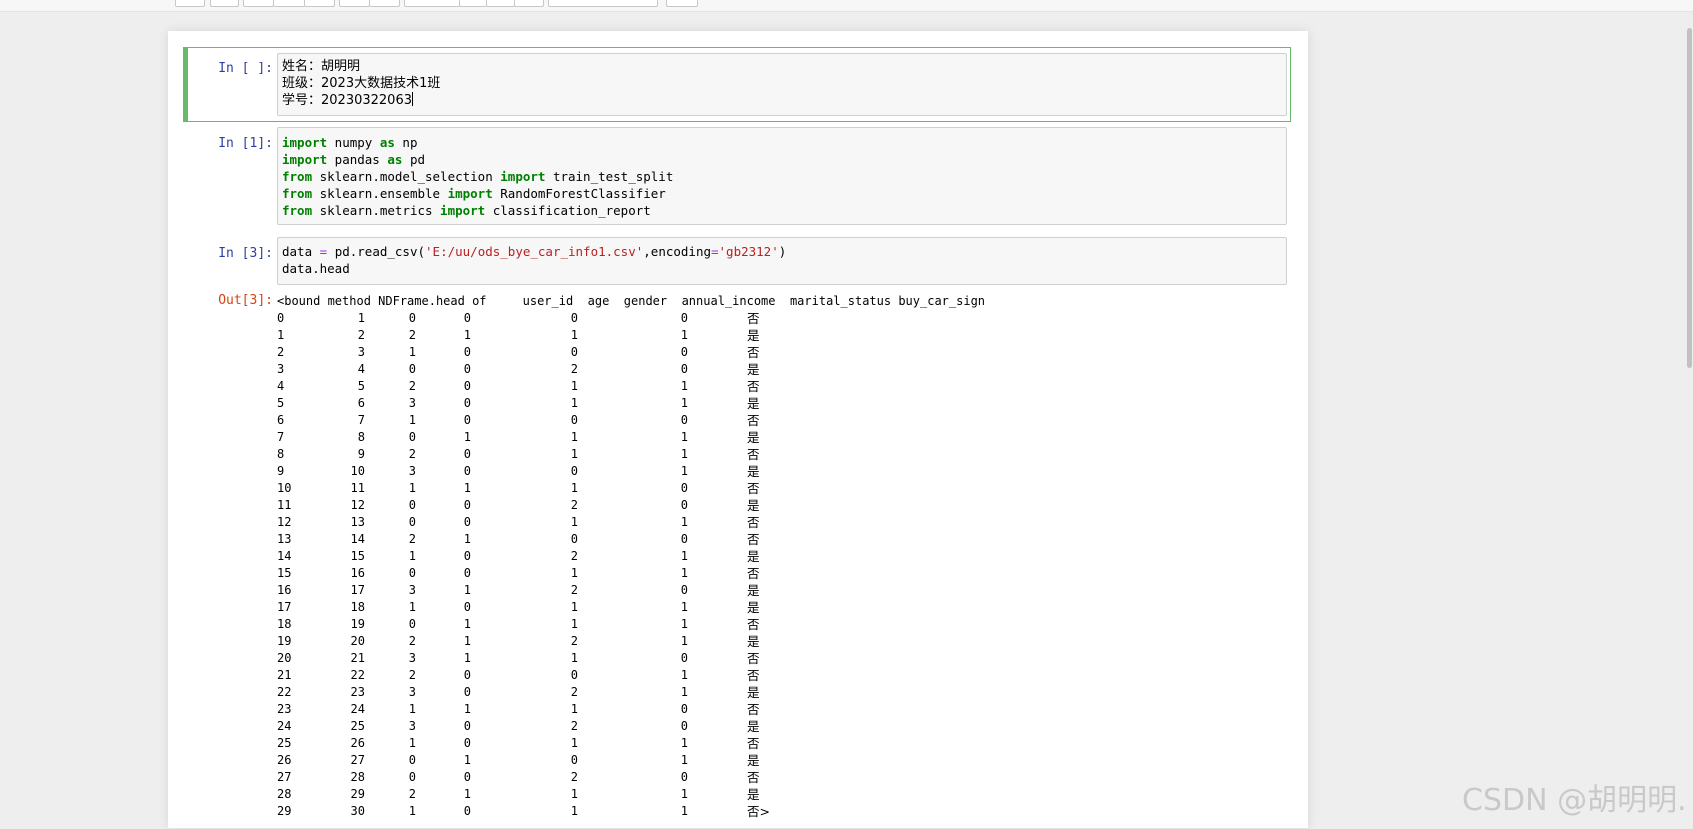  I want to click on cell-editor: 姓名：胡明明 班级：2023大数据技术1班 学号：20230322063, so click(782, 84).